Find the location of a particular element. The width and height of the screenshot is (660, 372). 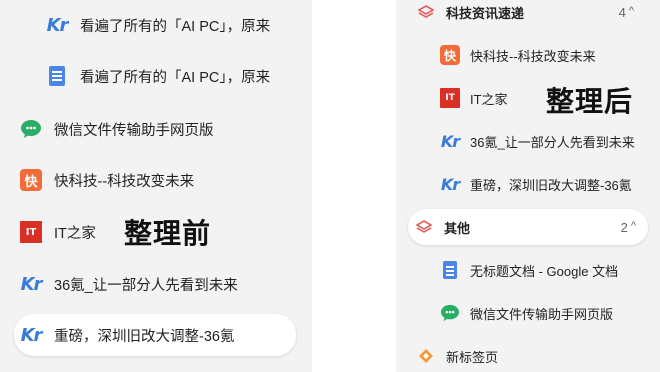

tab-group-header: 其他 2 ^ is located at coordinates (528, 227).